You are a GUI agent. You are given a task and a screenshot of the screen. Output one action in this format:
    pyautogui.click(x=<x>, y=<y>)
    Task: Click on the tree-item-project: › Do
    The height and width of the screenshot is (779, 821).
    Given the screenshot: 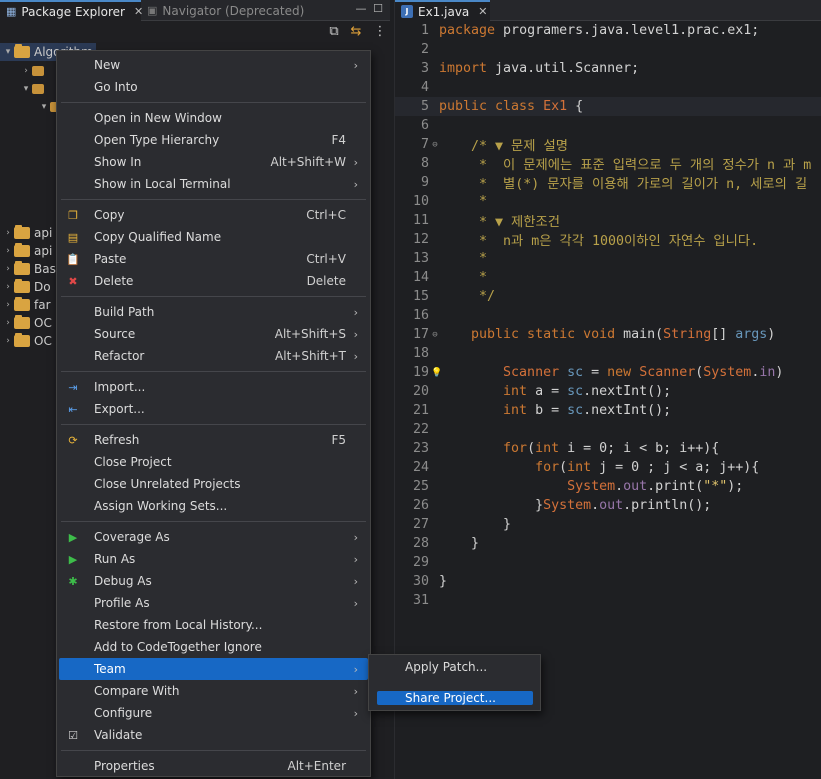 What is the action you would take?
    pyautogui.click(x=25, y=287)
    